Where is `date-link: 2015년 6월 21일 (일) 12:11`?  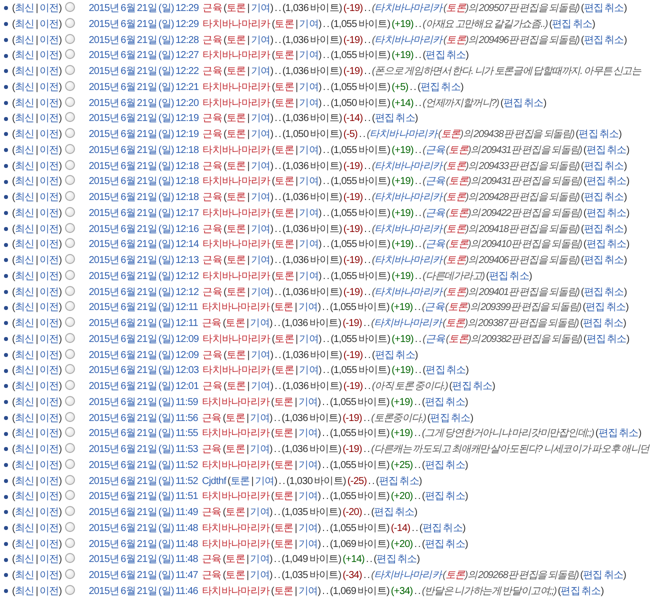
date-link: 2015년 6월 21일 (일) 12:11 is located at coordinates (143, 308).